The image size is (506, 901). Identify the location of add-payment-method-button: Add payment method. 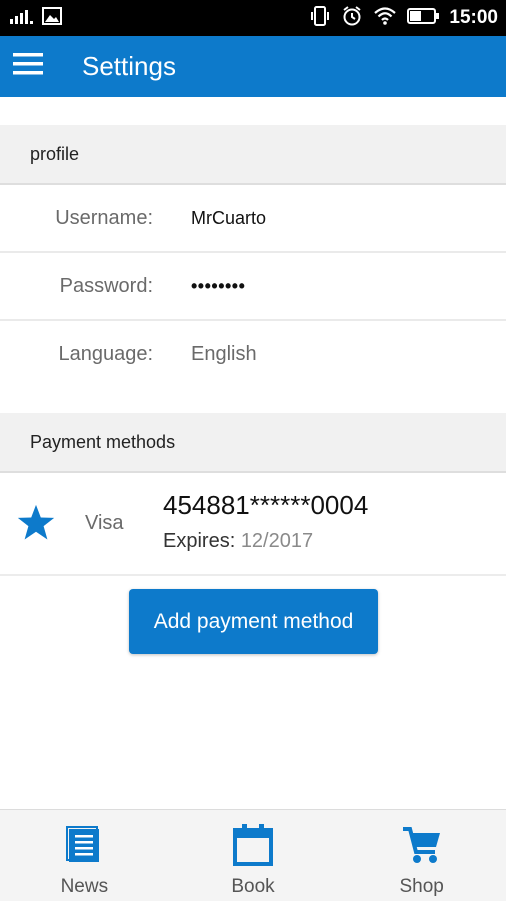
(253, 621).